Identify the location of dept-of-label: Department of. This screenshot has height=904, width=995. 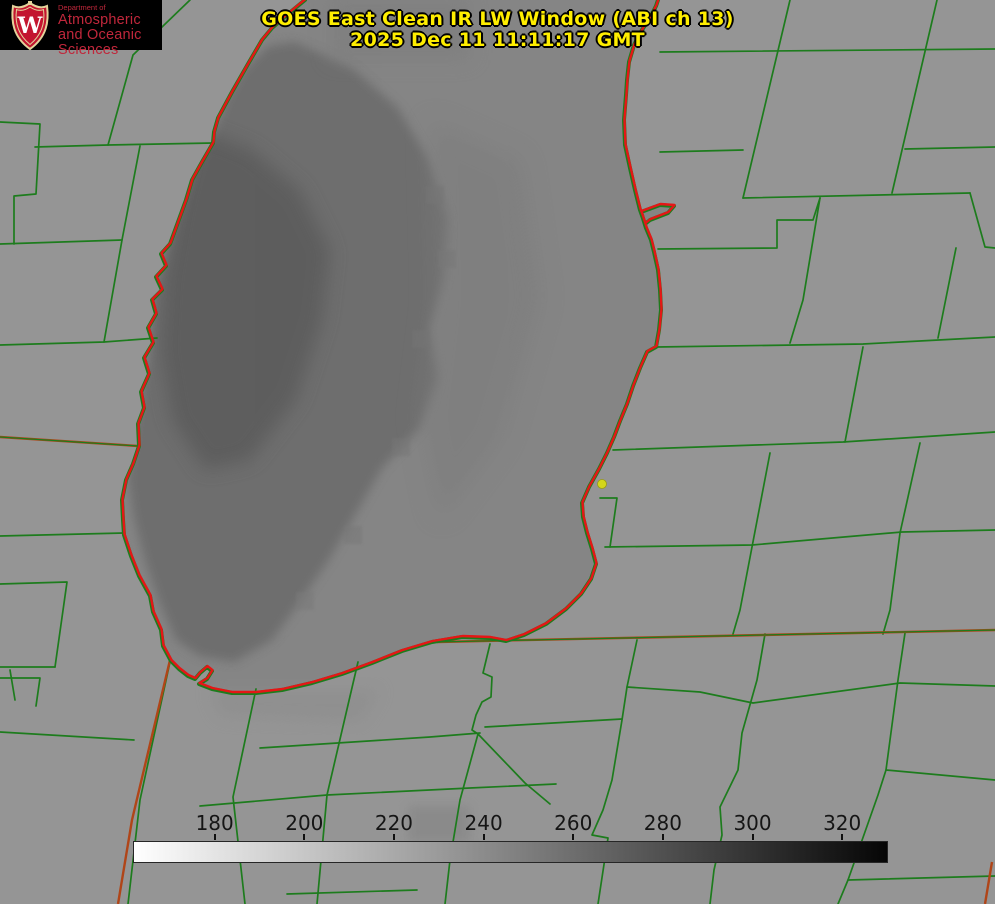
(82, 7).